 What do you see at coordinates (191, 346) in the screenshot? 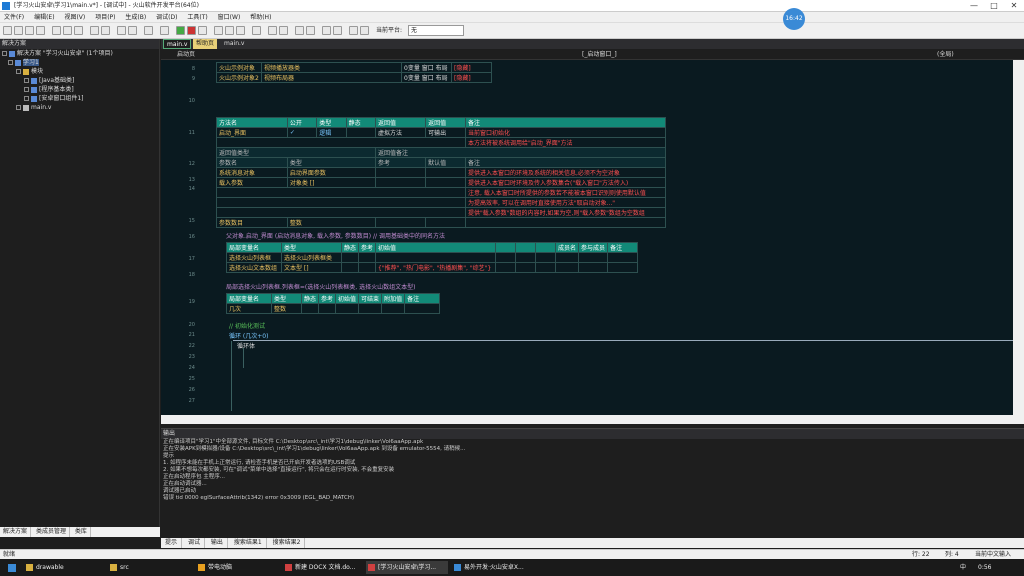
I see `line-number: 22` at bounding box center [191, 346].